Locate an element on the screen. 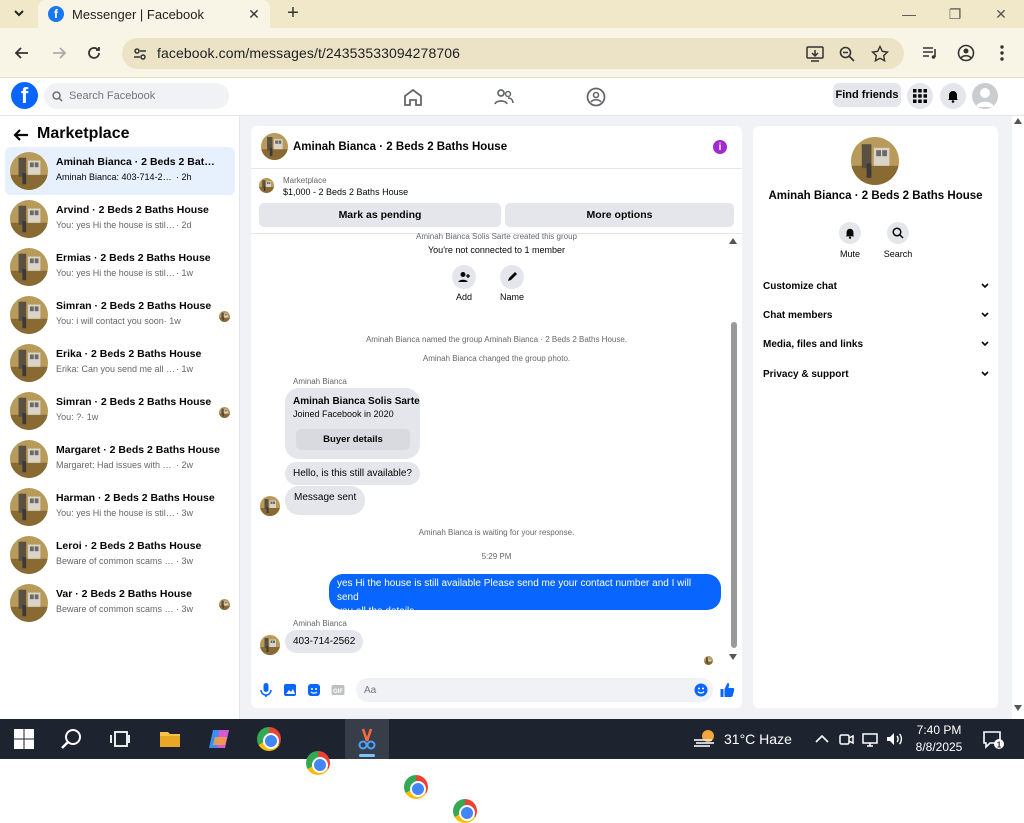 This screenshot has width=1024, height=823. forward-button is located at coordinates (59, 53).